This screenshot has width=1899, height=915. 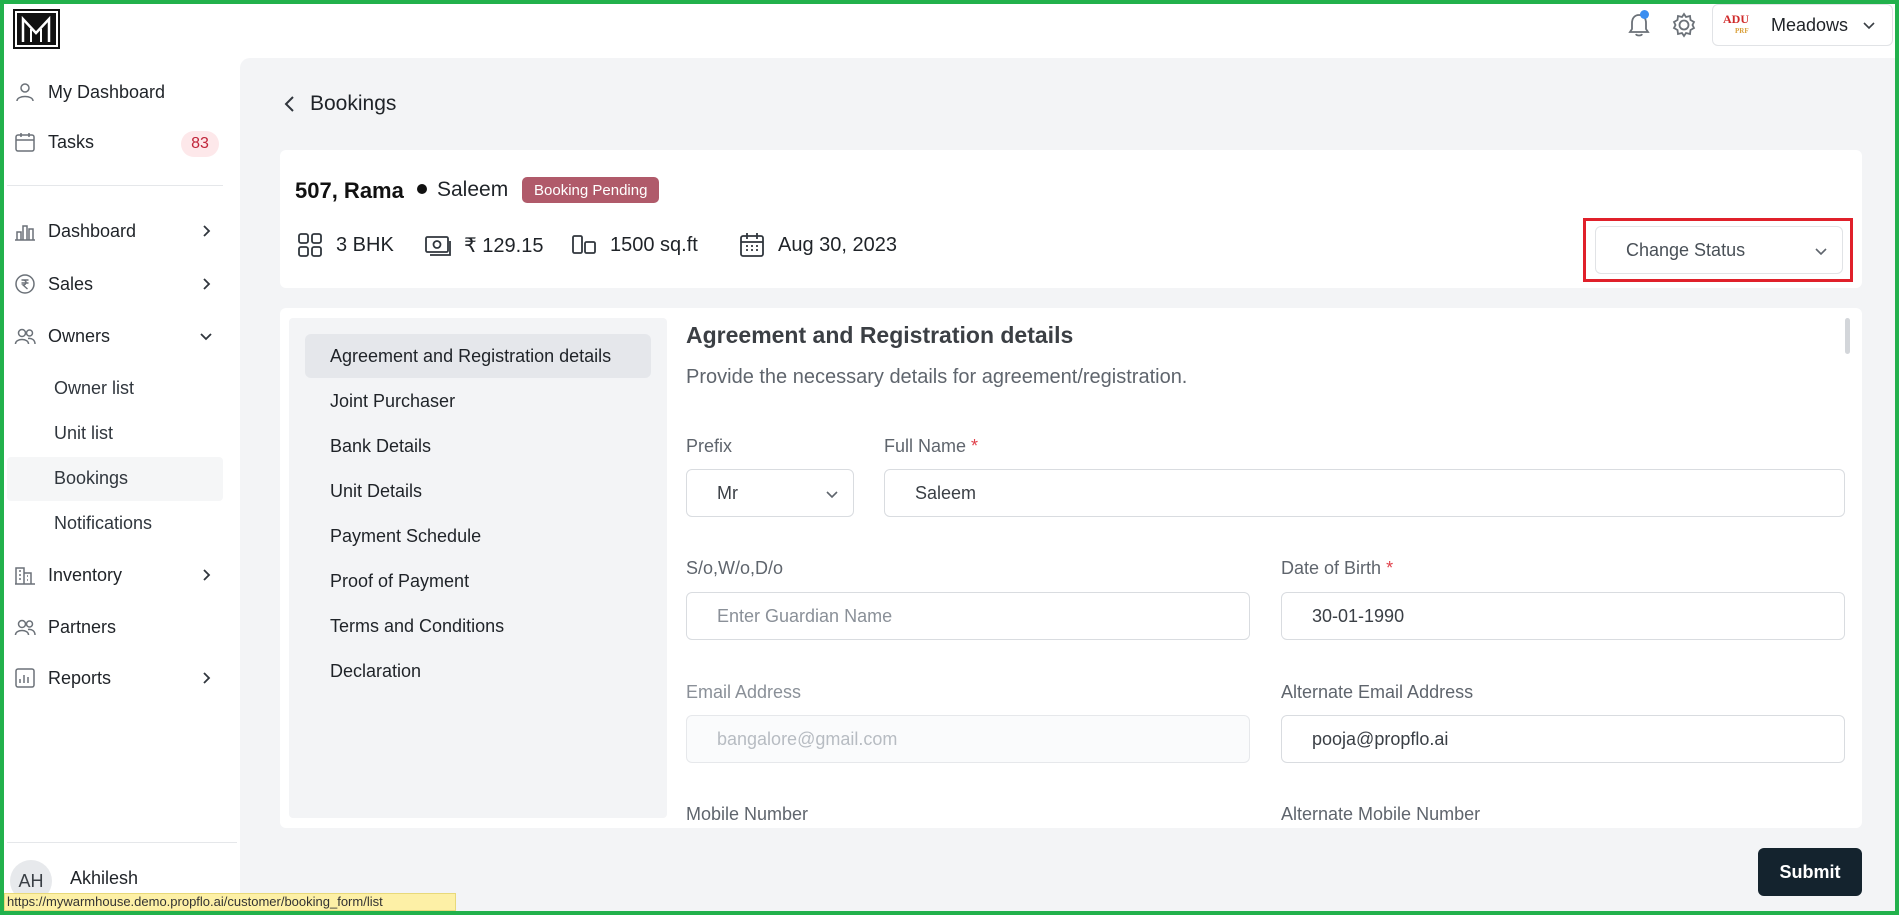 What do you see at coordinates (727, 492) in the screenshot?
I see `prefix-value: Mr` at bounding box center [727, 492].